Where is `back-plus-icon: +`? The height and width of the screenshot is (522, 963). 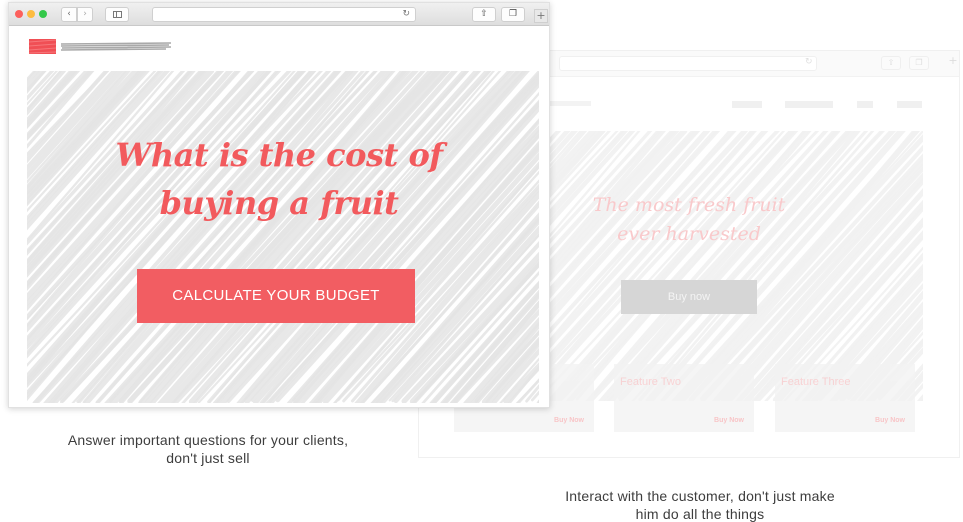
back-plus-icon: + is located at coordinates (953, 61).